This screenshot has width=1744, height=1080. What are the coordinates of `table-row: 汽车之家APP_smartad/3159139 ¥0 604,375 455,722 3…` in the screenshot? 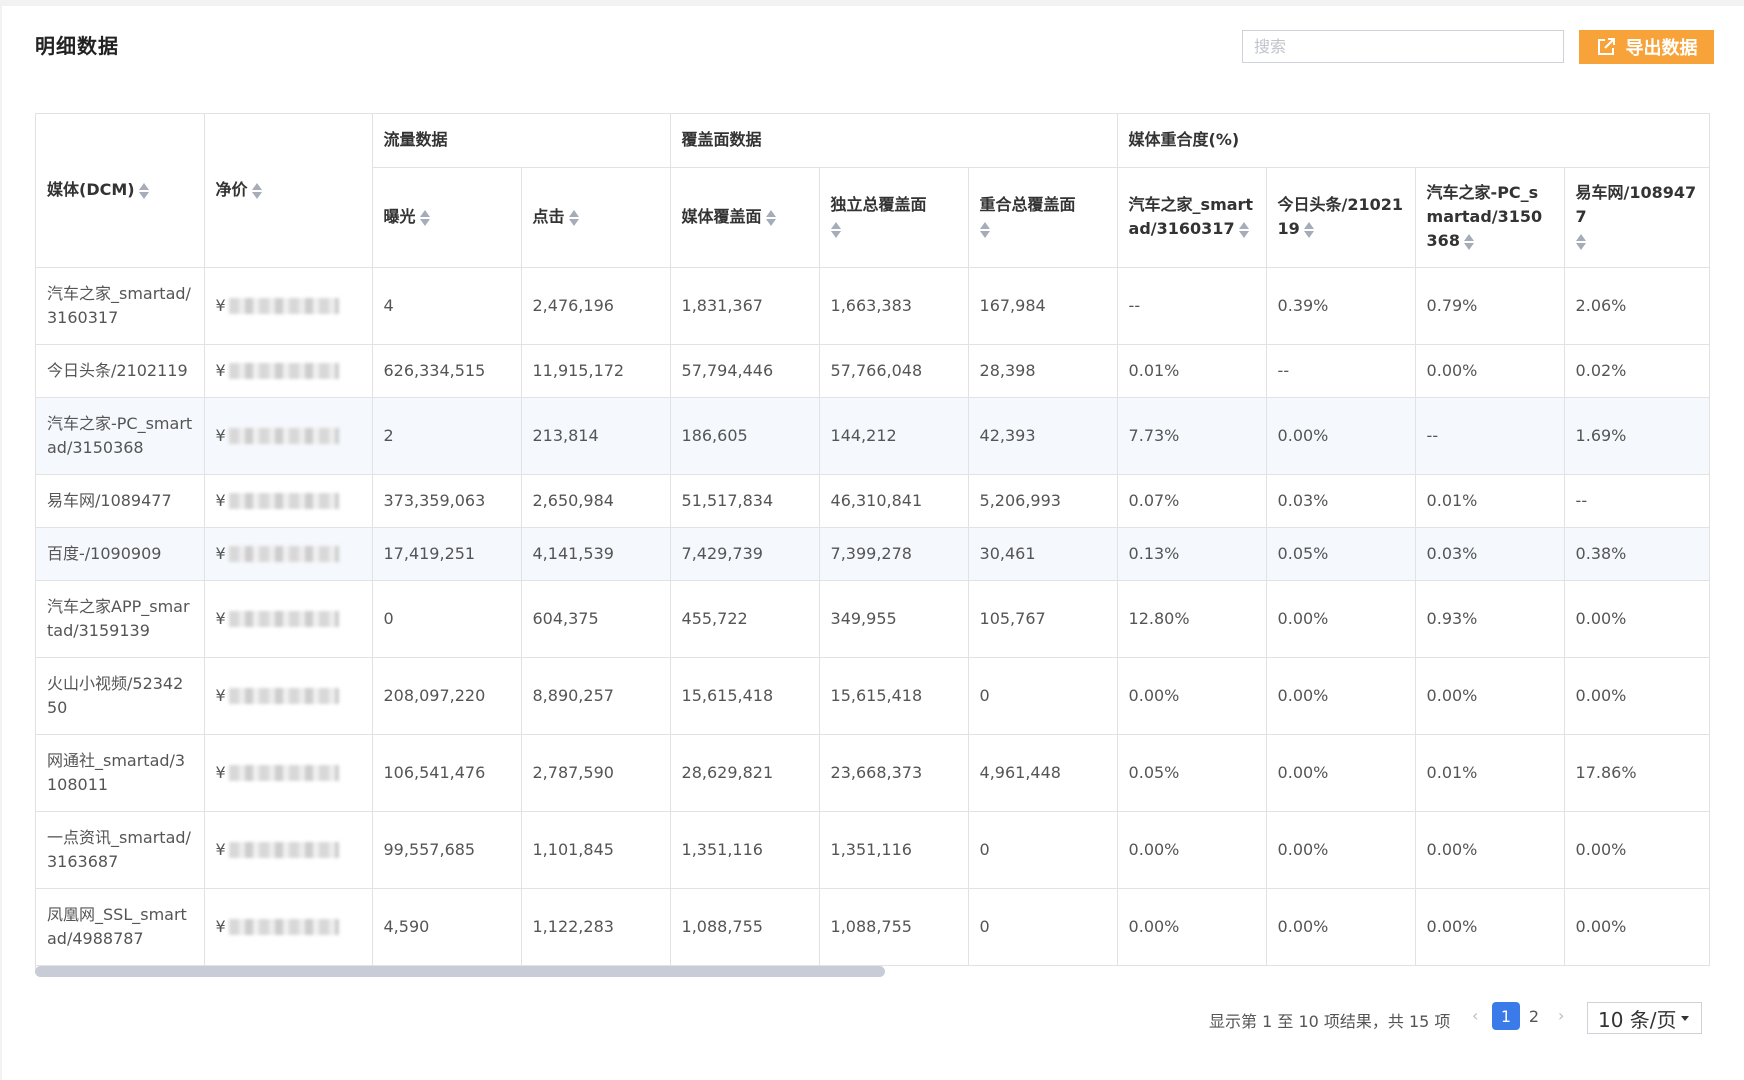 It's located at (873, 619).